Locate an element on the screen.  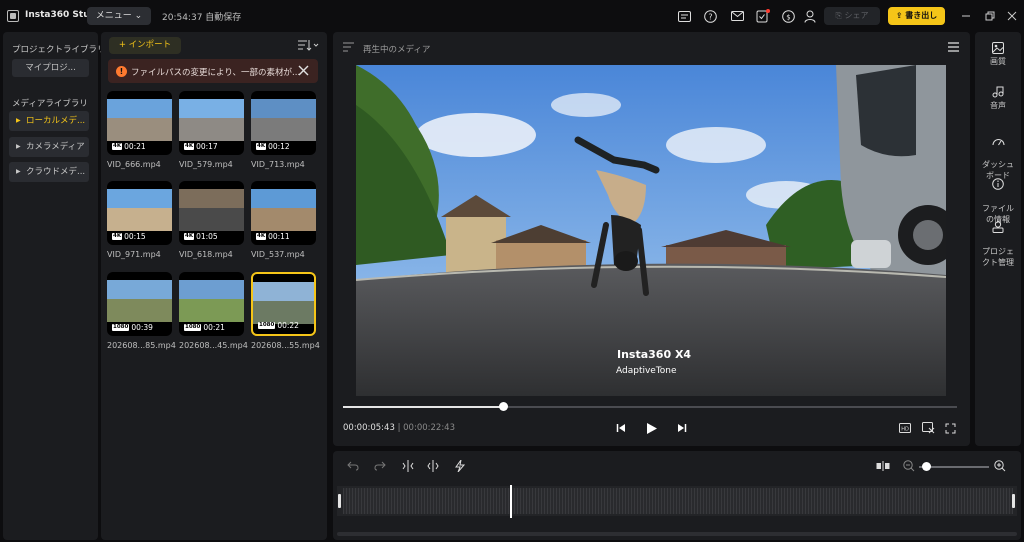
total-time: 00:00:22:43 is located at coordinates (429, 428).